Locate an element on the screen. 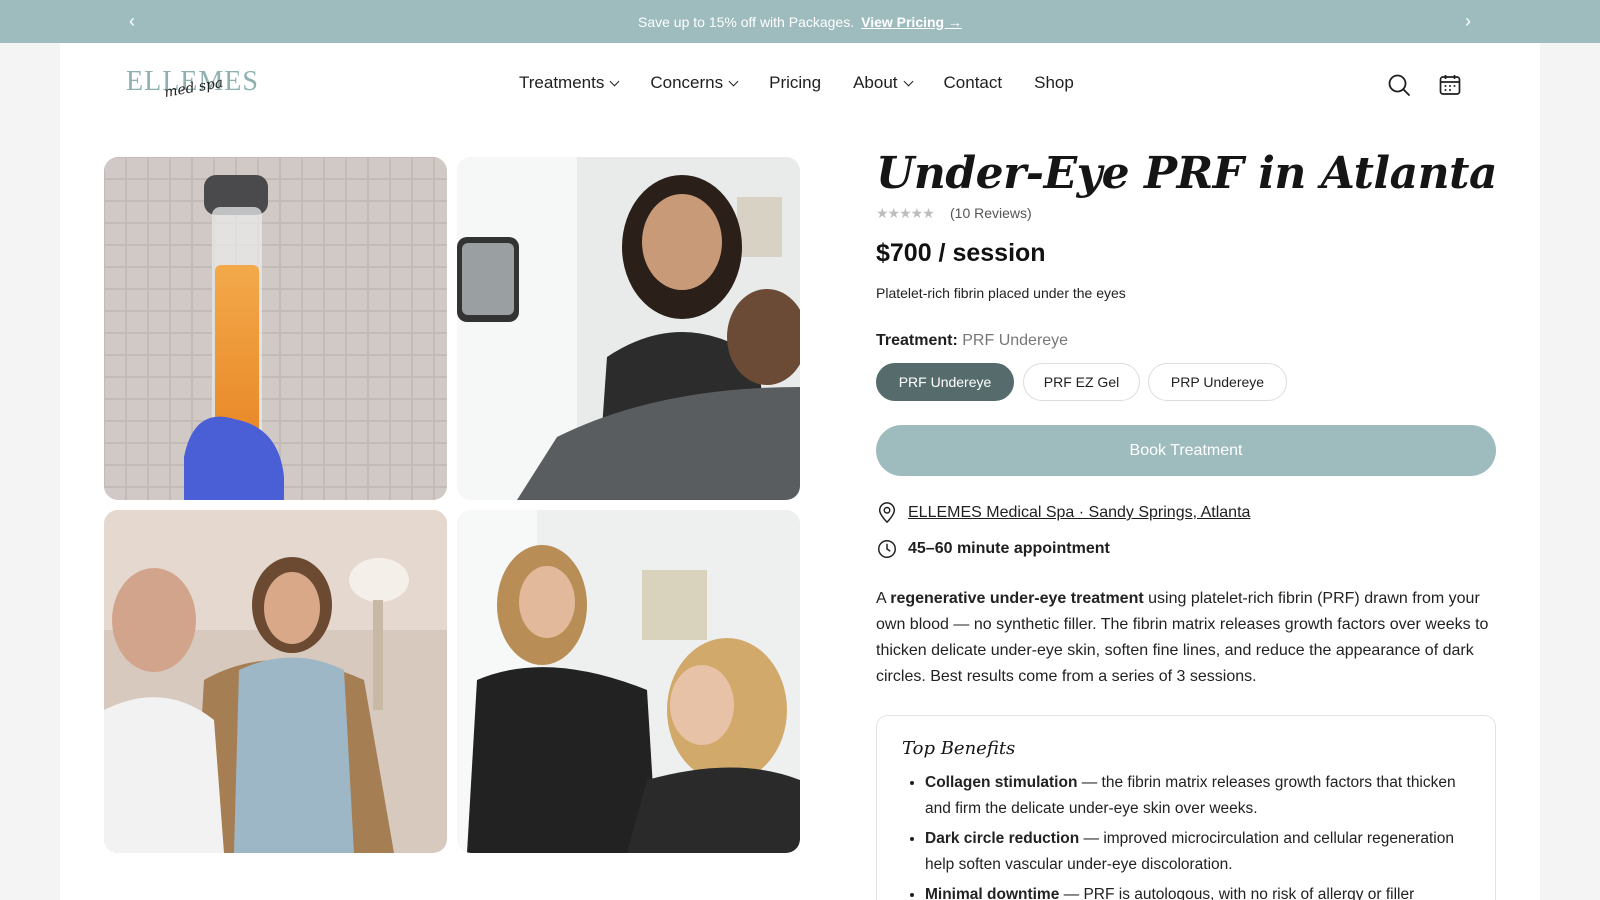 This screenshot has height=900, width=1600. benefits-heading: Top Benefits is located at coordinates (959, 748).